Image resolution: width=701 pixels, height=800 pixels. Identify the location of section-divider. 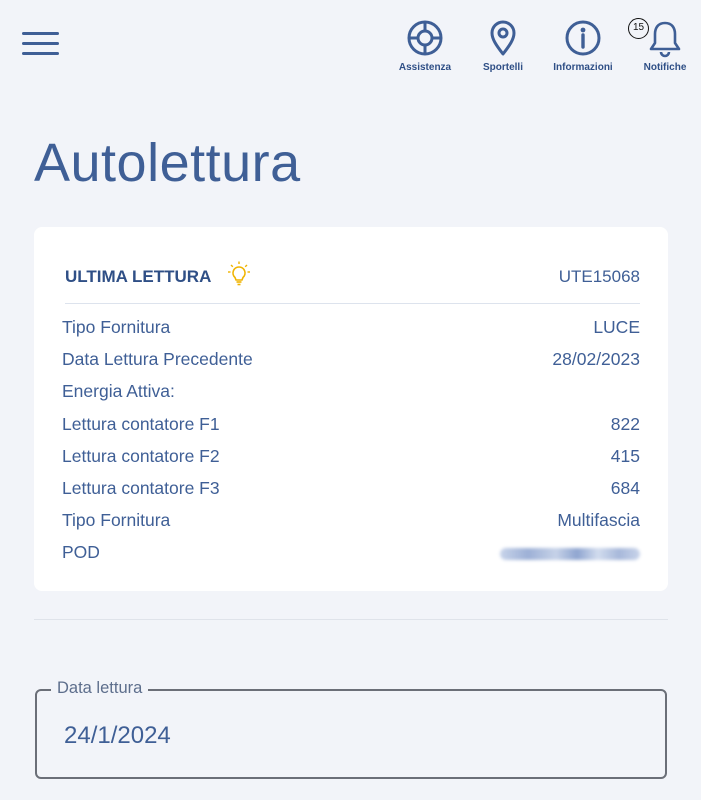
(351, 619).